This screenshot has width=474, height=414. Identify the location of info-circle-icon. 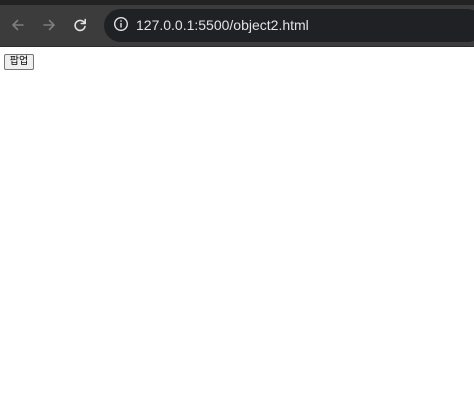
(121, 26).